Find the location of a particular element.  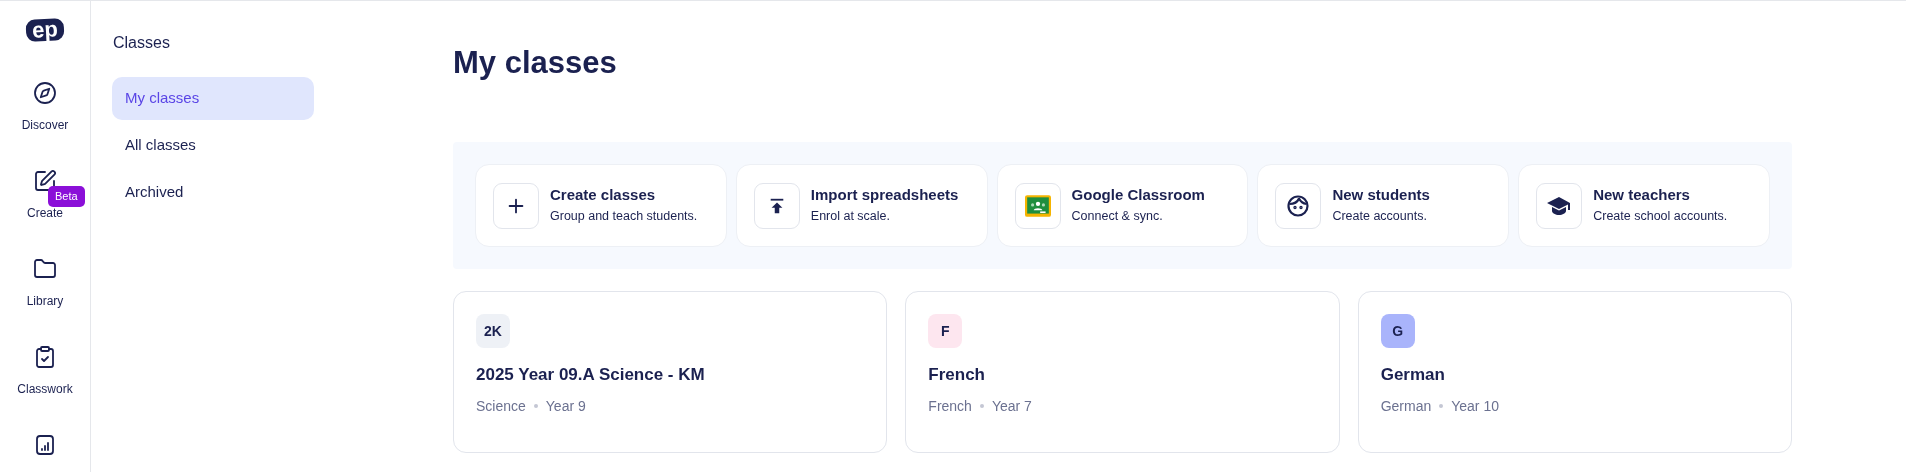

action-card: Import spreadsheets Enrol at scale. is located at coordinates (861, 205).